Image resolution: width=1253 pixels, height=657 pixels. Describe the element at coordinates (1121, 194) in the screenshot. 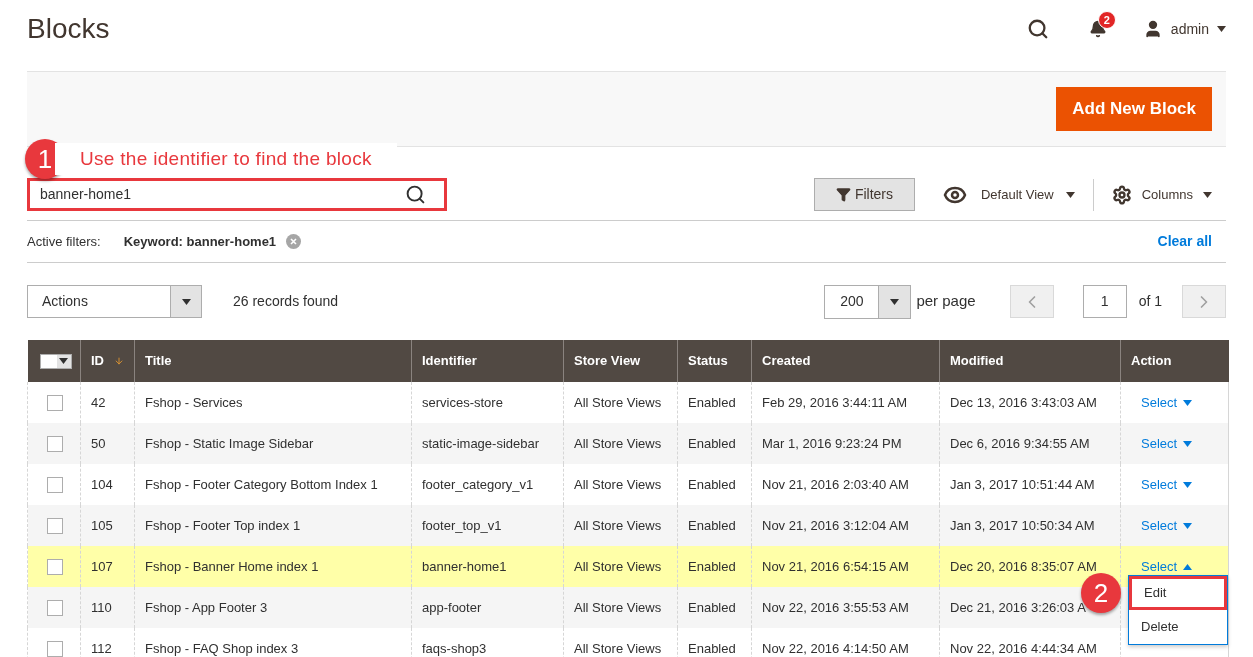

I see `gear-icon` at that location.